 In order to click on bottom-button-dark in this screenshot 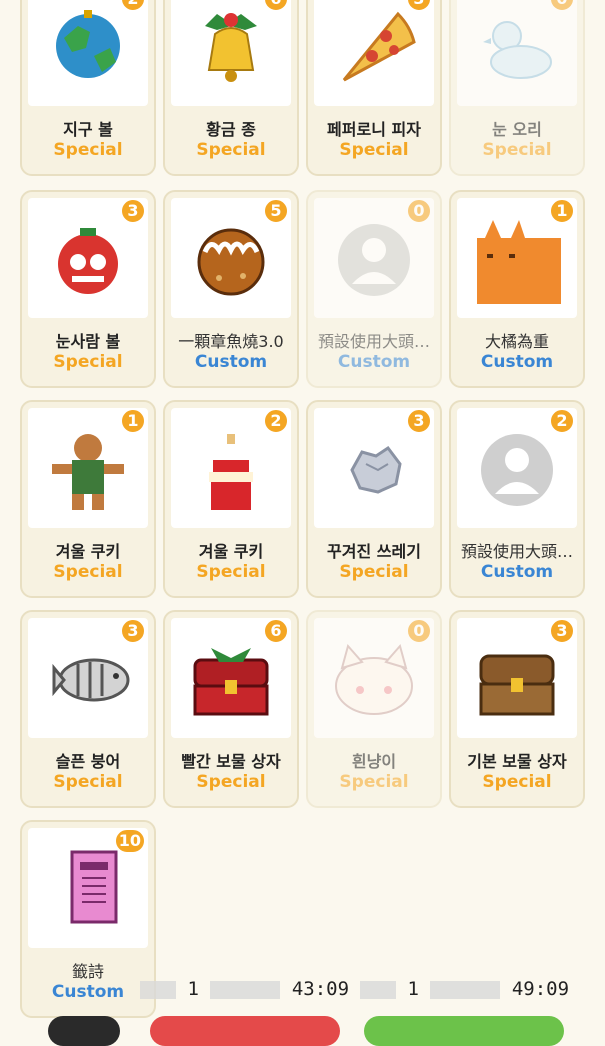, I will do `click(84, 1031)`.